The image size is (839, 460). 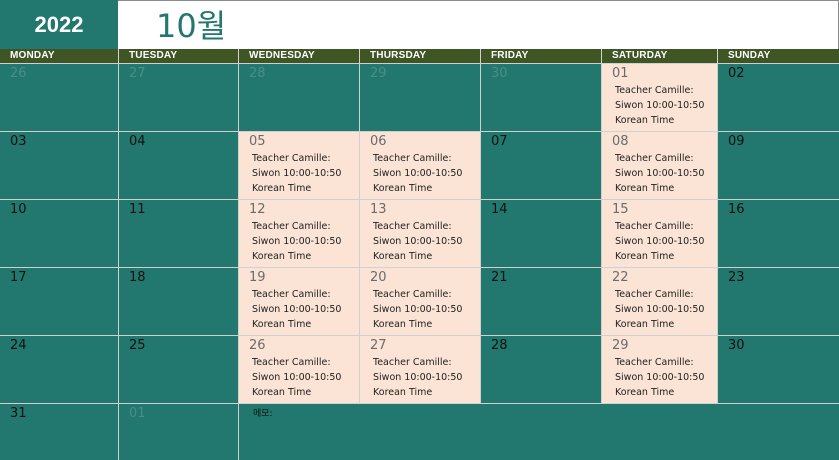 I want to click on day-cell: 26, so click(x=59, y=97).